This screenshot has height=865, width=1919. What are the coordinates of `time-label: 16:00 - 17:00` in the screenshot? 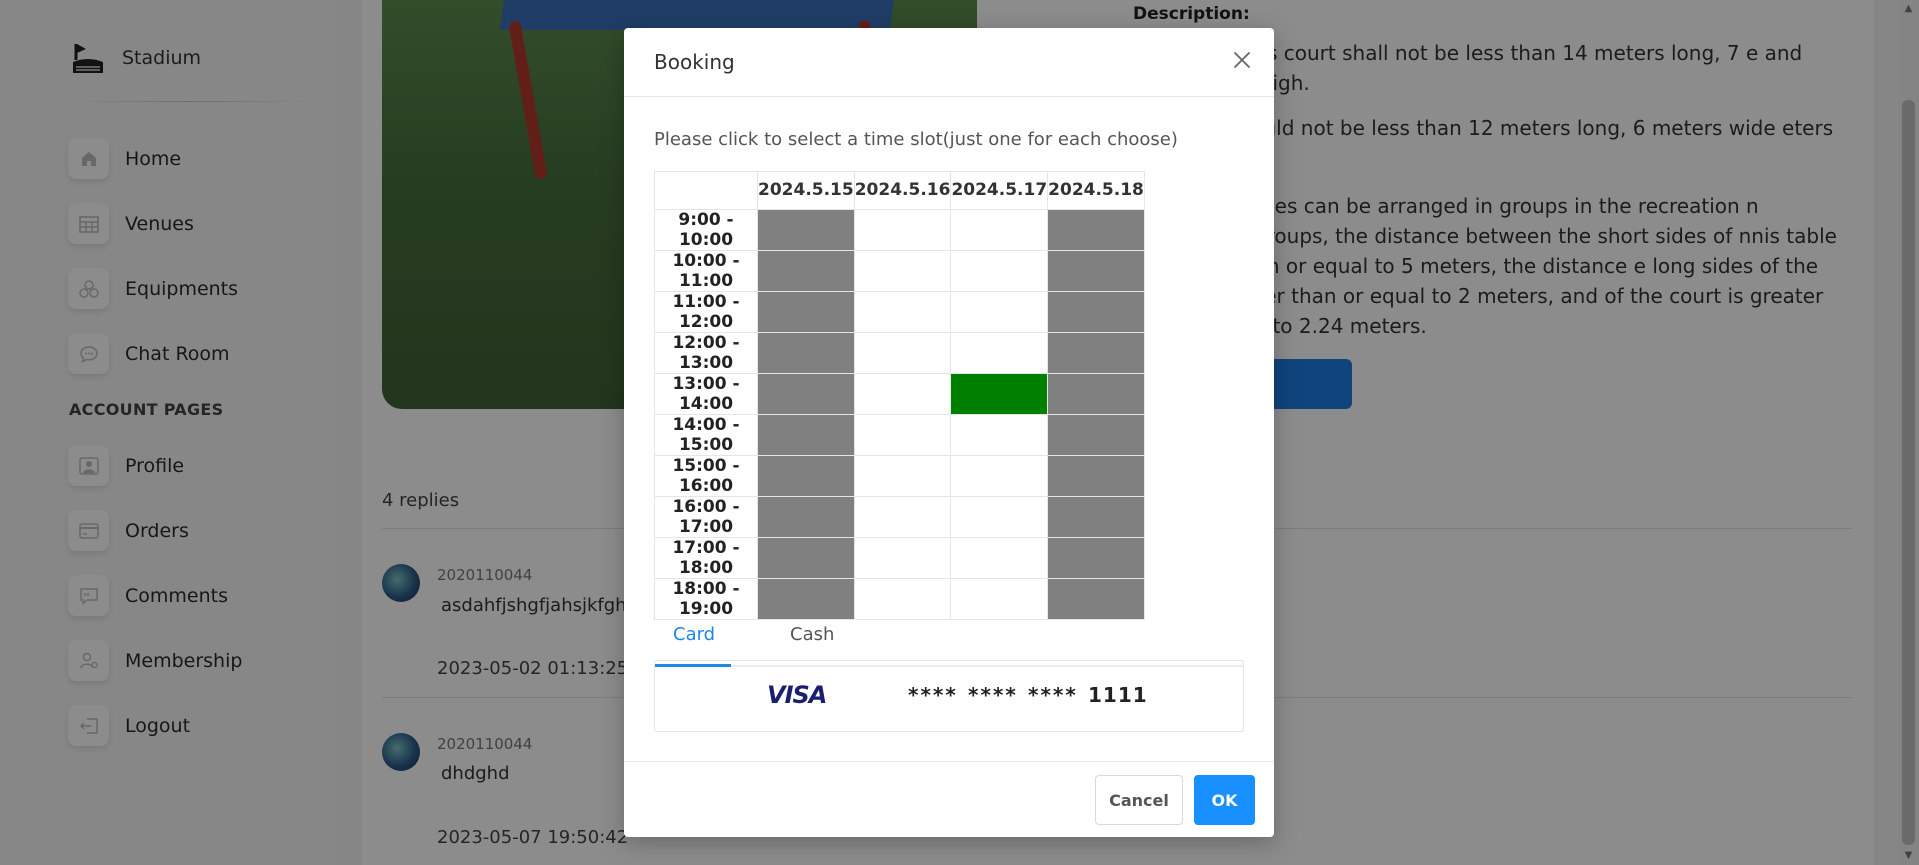 It's located at (706, 516).